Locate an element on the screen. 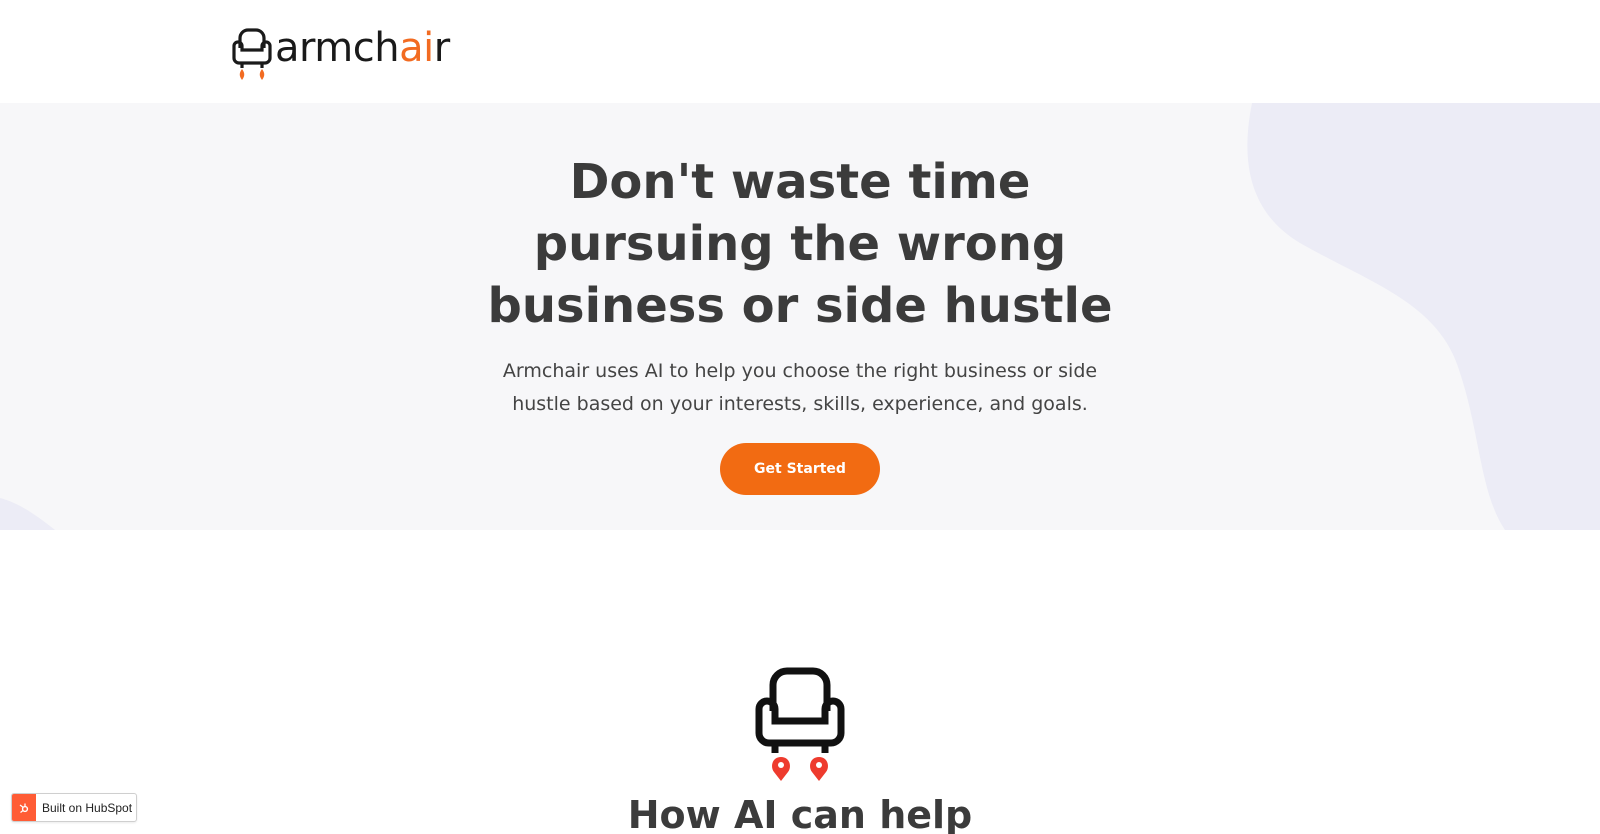 The image size is (1600, 834). site-header: armchair is located at coordinates (800, 51).